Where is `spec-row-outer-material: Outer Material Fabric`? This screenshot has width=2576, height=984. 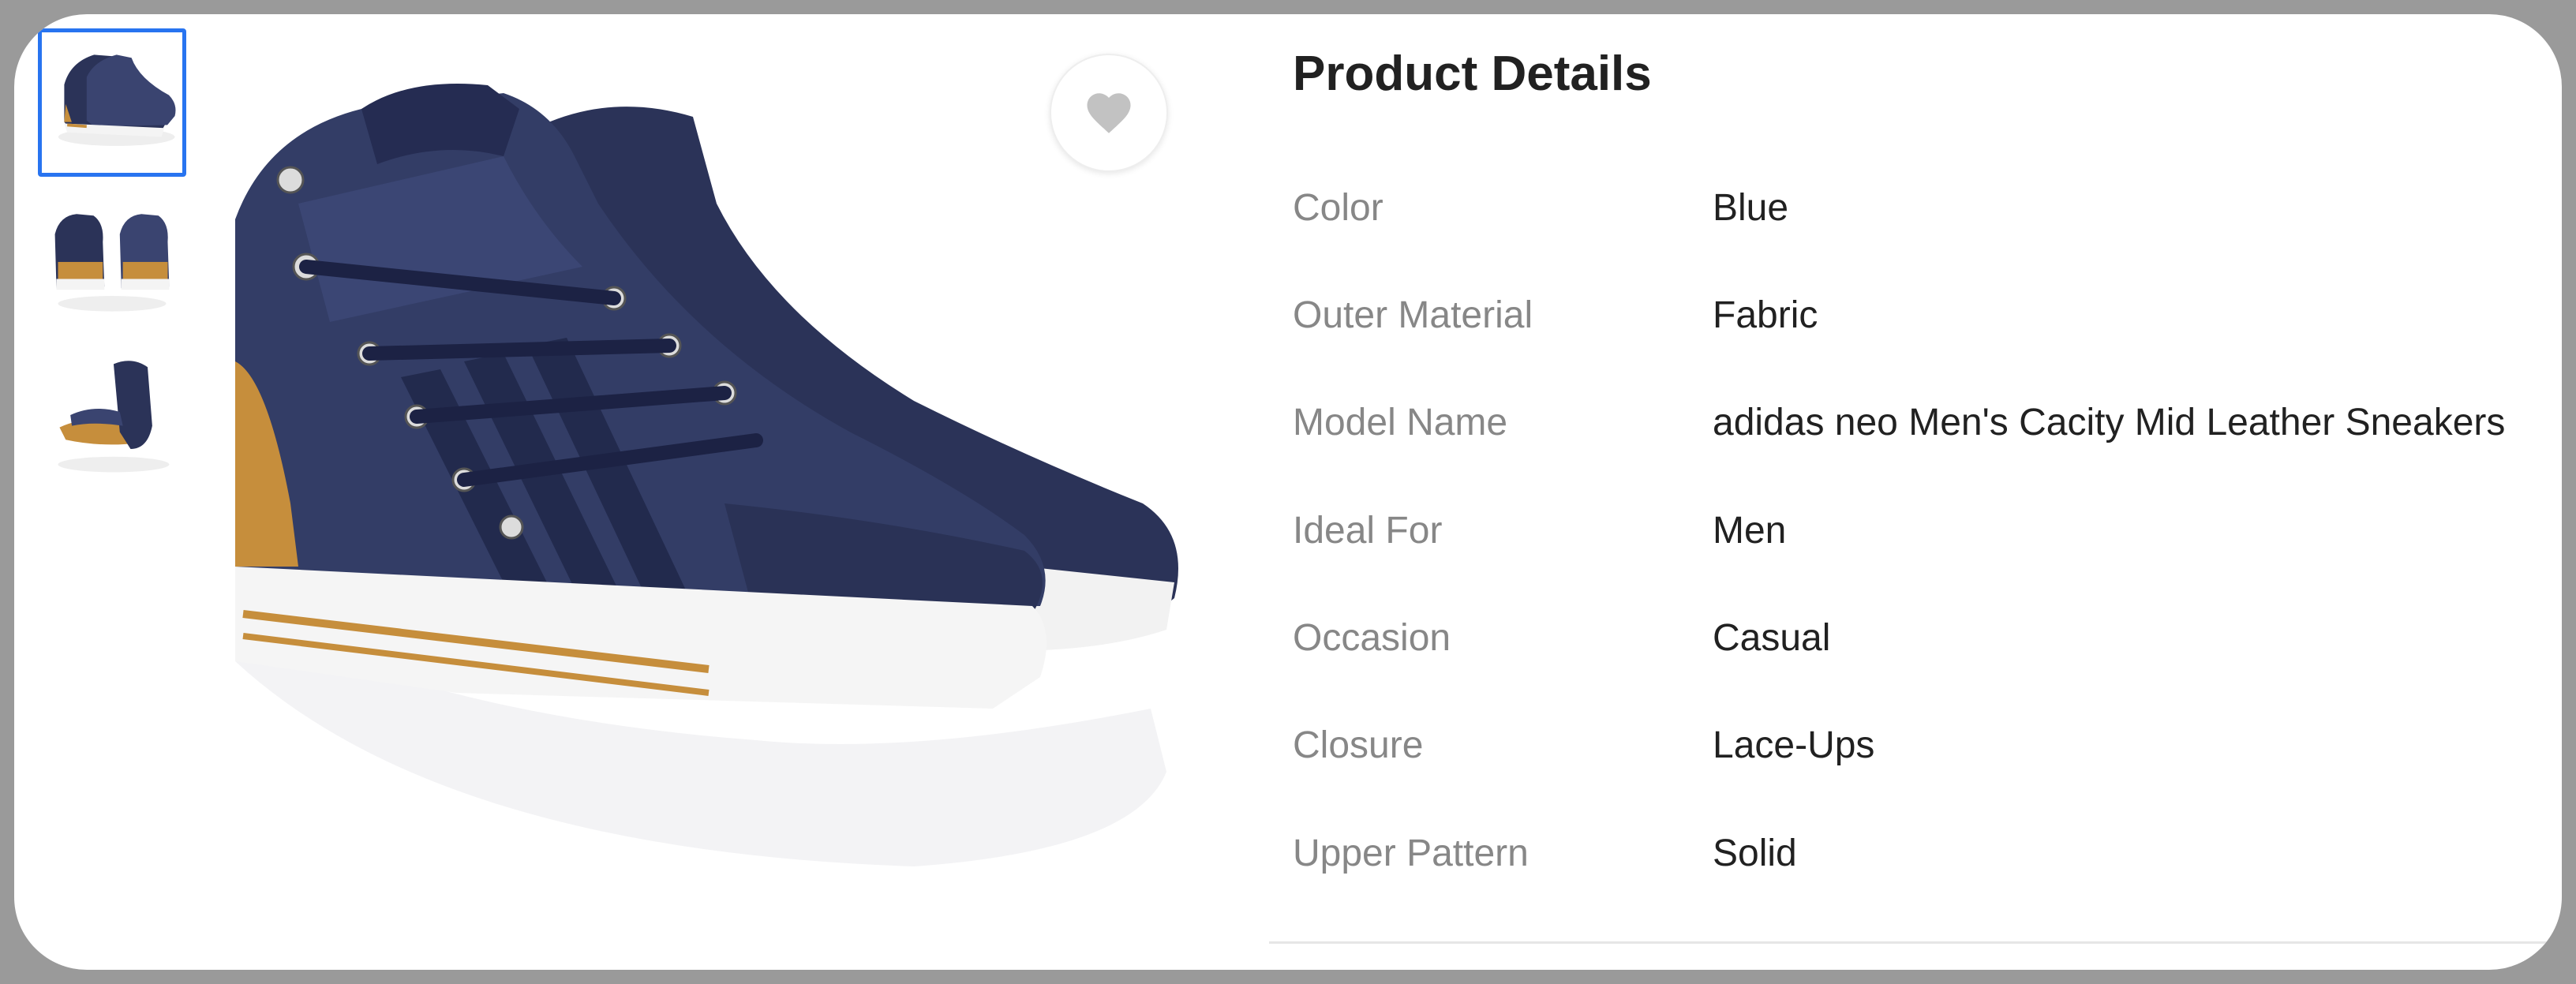
spec-row-outer-material: Outer Material Fabric is located at coordinates (1924, 325).